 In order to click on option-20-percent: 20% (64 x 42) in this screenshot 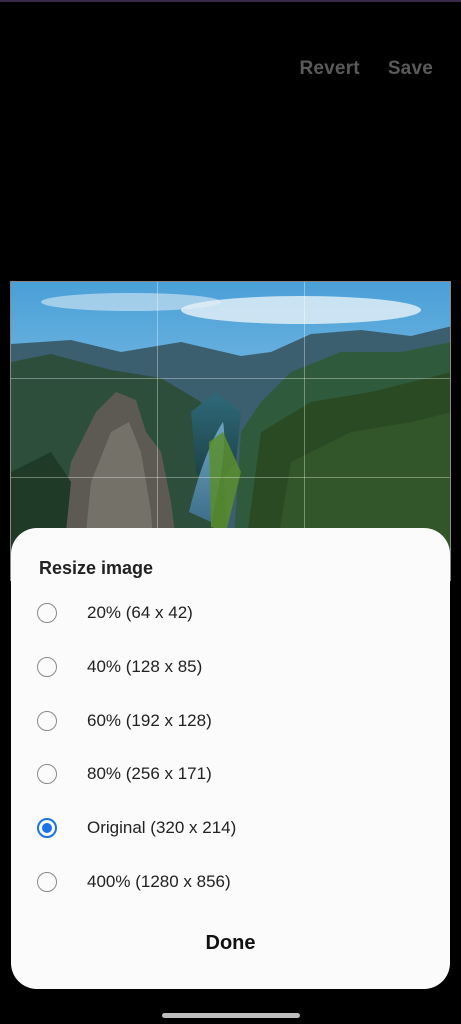, I will do `click(232, 613)`.